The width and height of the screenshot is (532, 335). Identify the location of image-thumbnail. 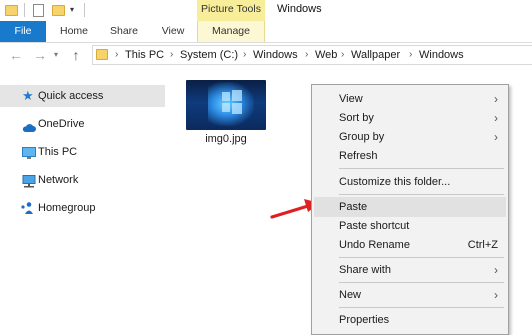
(226, 105).